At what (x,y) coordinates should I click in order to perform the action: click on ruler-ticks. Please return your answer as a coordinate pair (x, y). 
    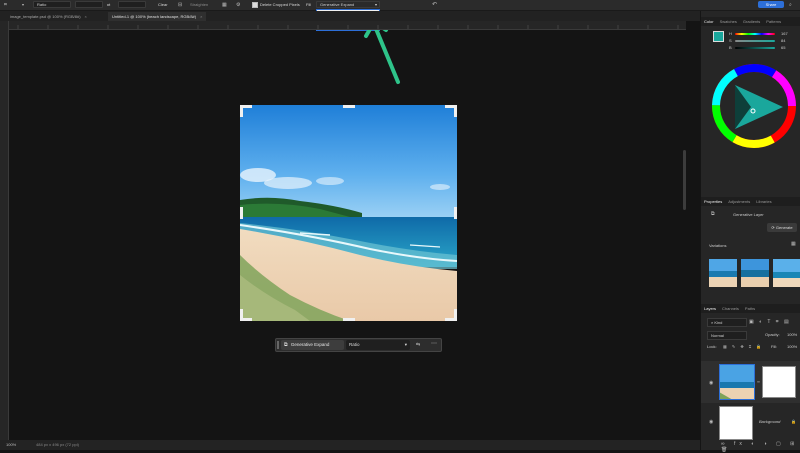
    Looking at the image, I should click on (348, 27).